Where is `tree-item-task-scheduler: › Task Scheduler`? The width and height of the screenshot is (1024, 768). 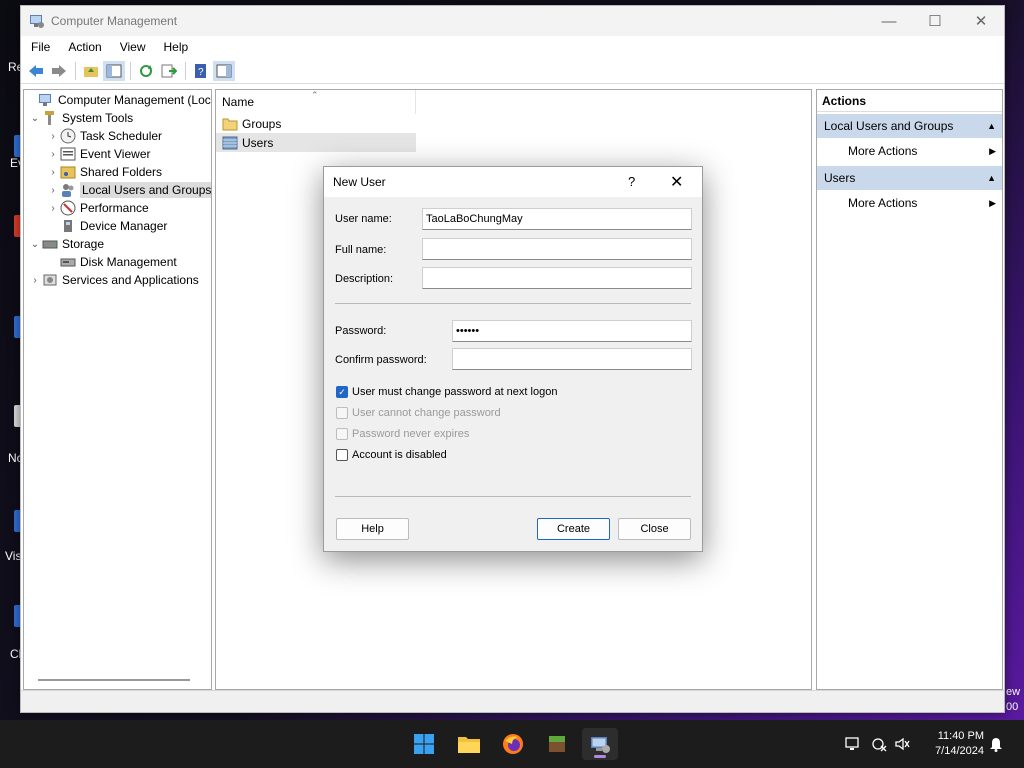 tree-item-task-scheduler: › Task Scheduler is located at coordinates (104, 136).